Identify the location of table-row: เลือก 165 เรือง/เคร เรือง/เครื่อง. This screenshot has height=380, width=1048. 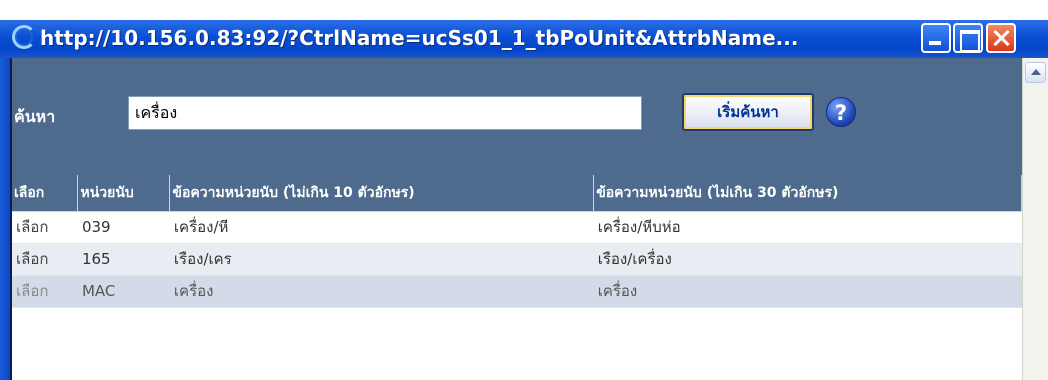
(517, 259).